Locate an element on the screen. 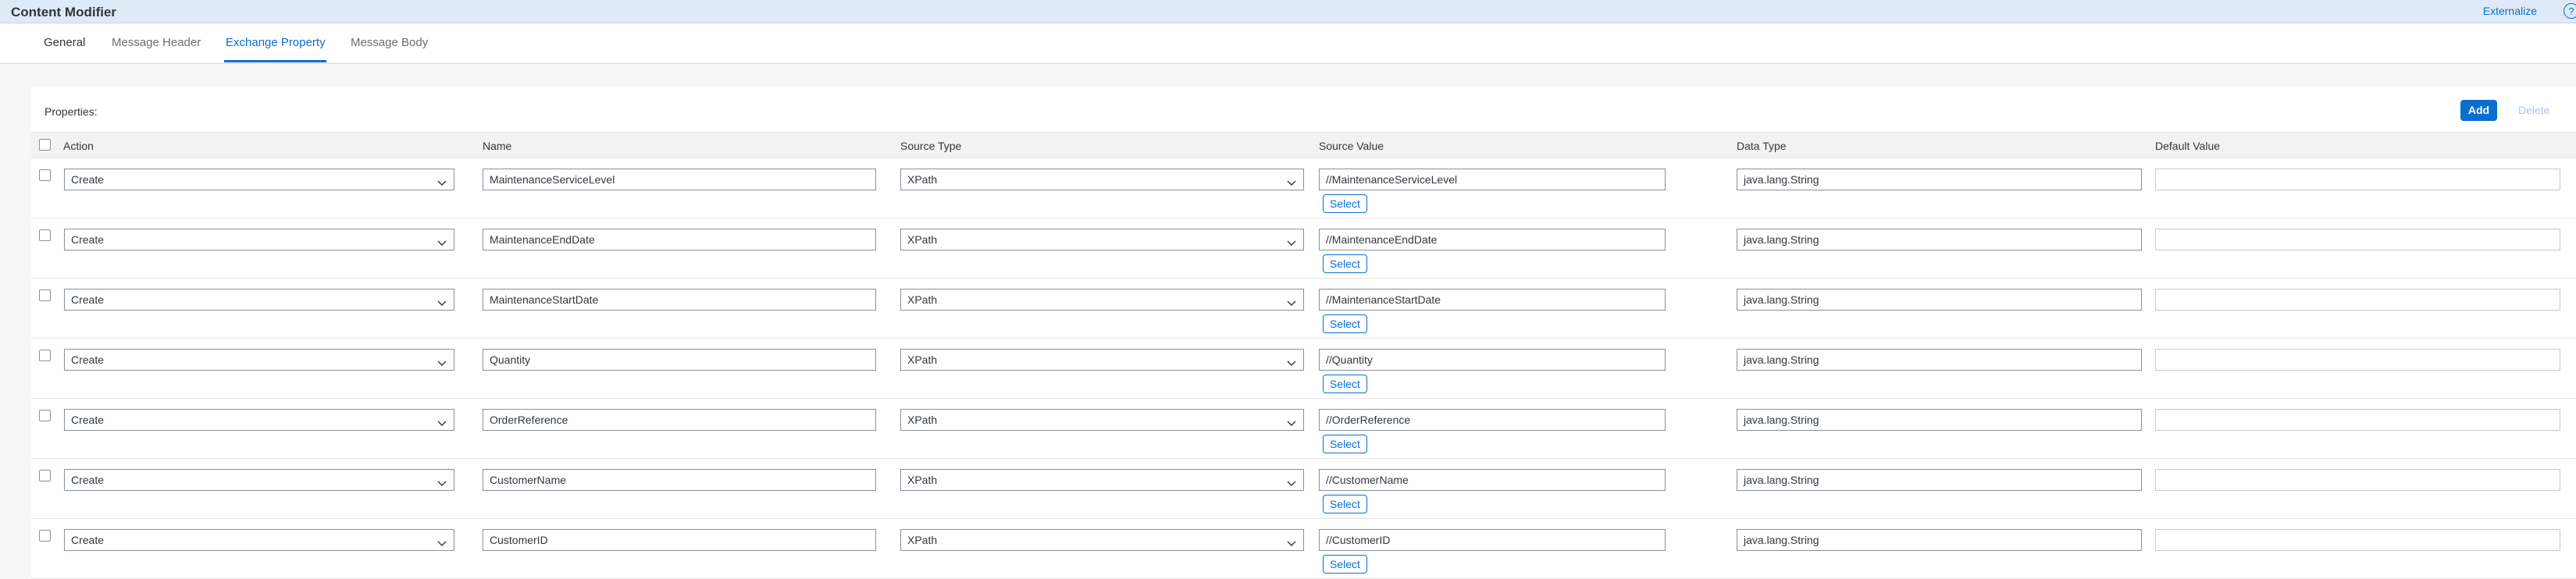  tab-exchange-property: Exchange Property is located at coordinates (276, 42).